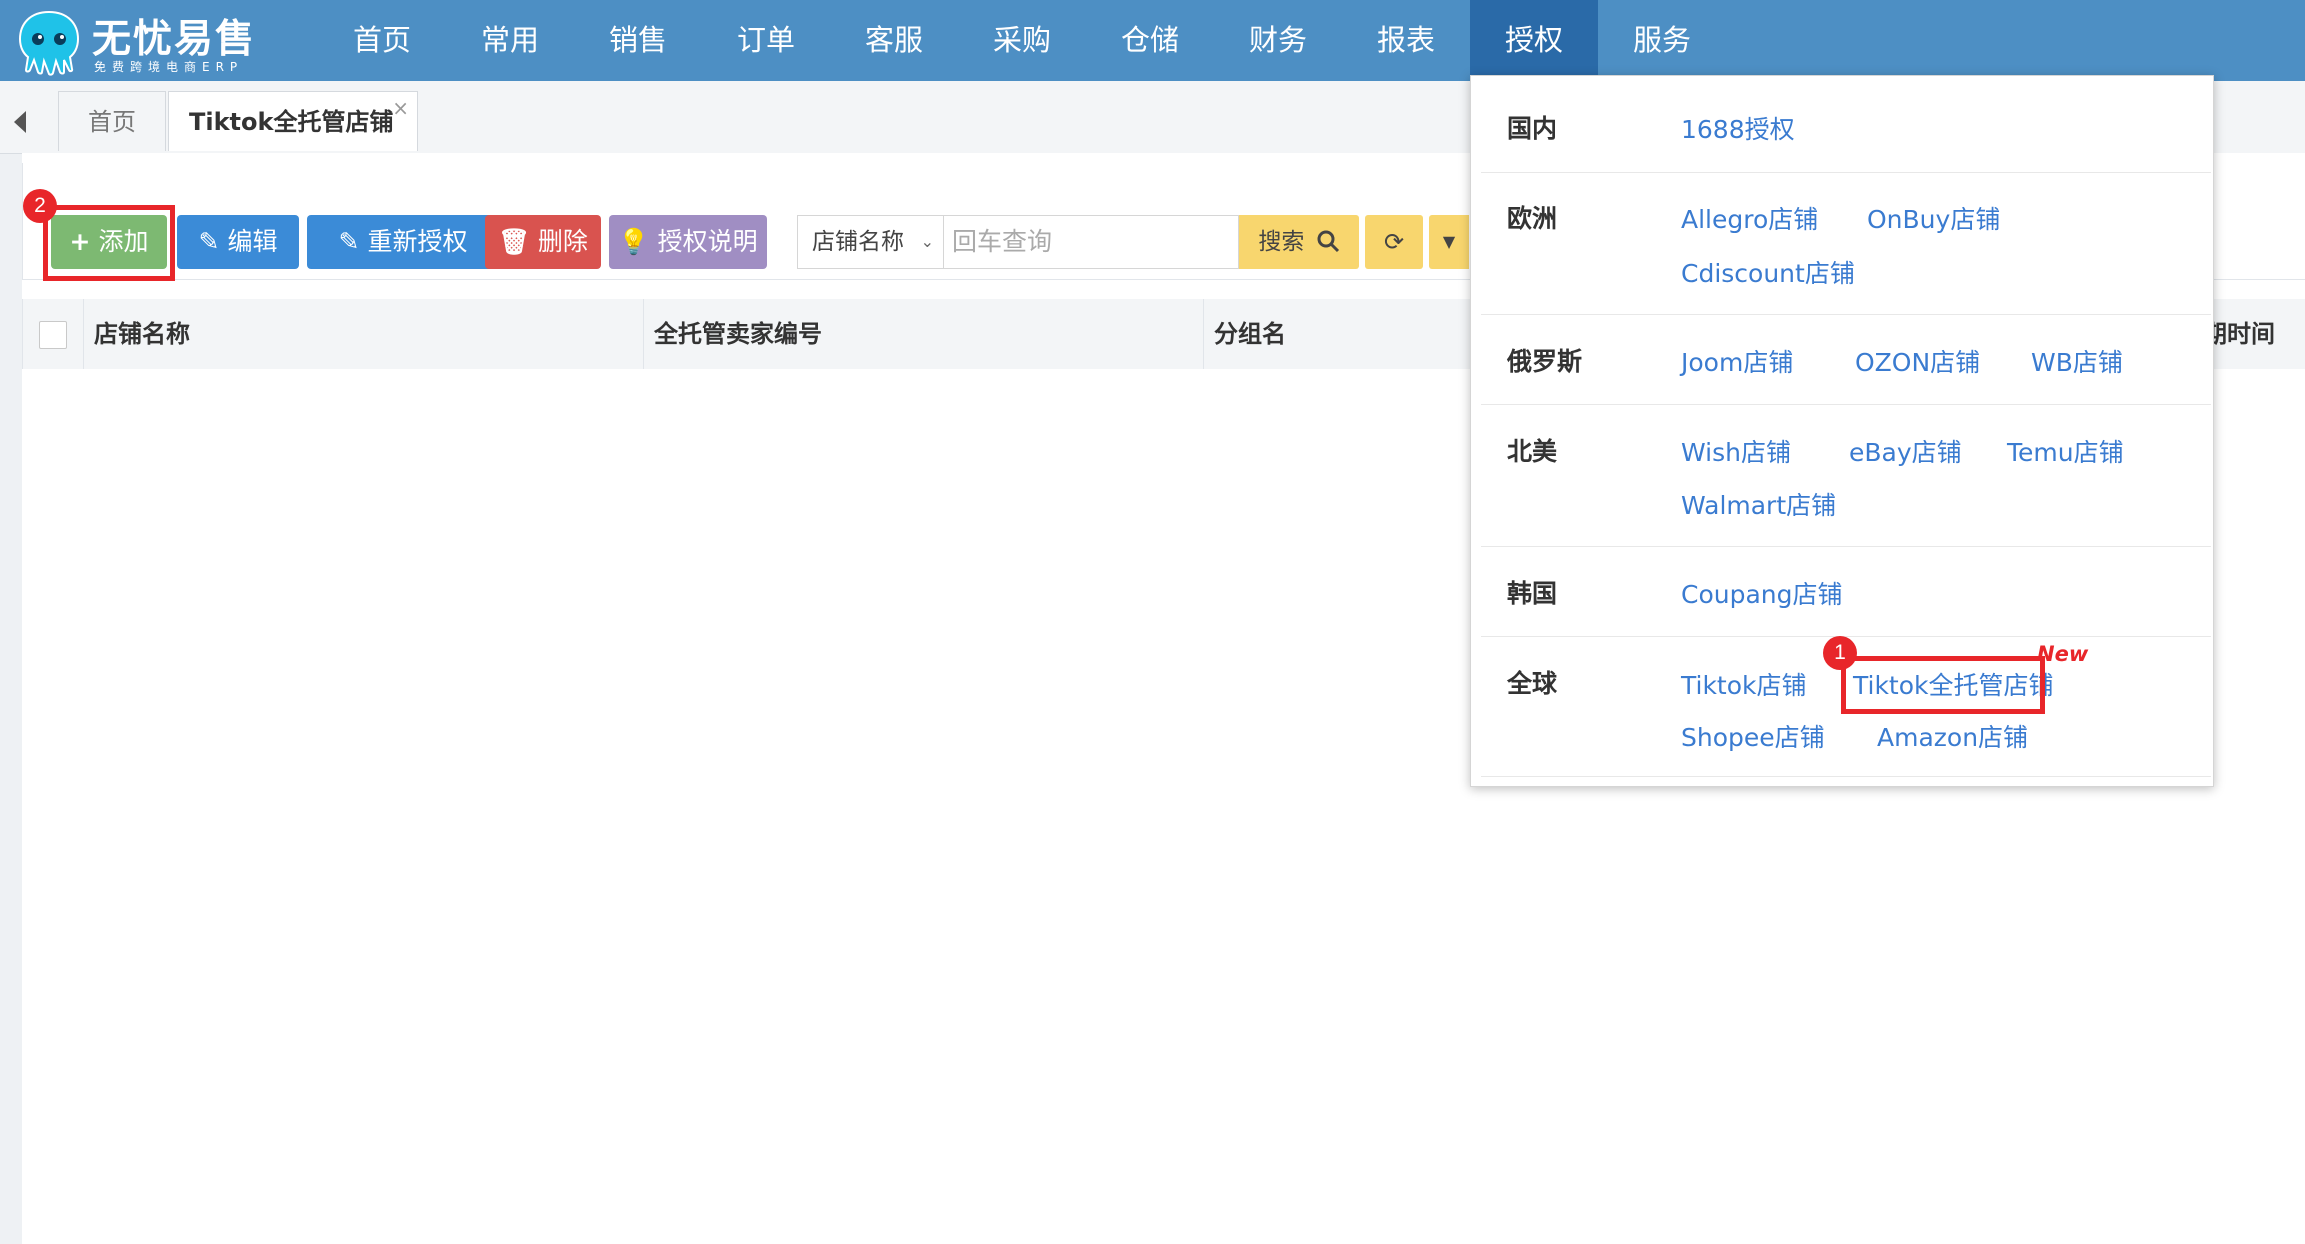  Describe the element at coordinates (109, 243) in the screenshot. I see `highlight-add-button` at that location.